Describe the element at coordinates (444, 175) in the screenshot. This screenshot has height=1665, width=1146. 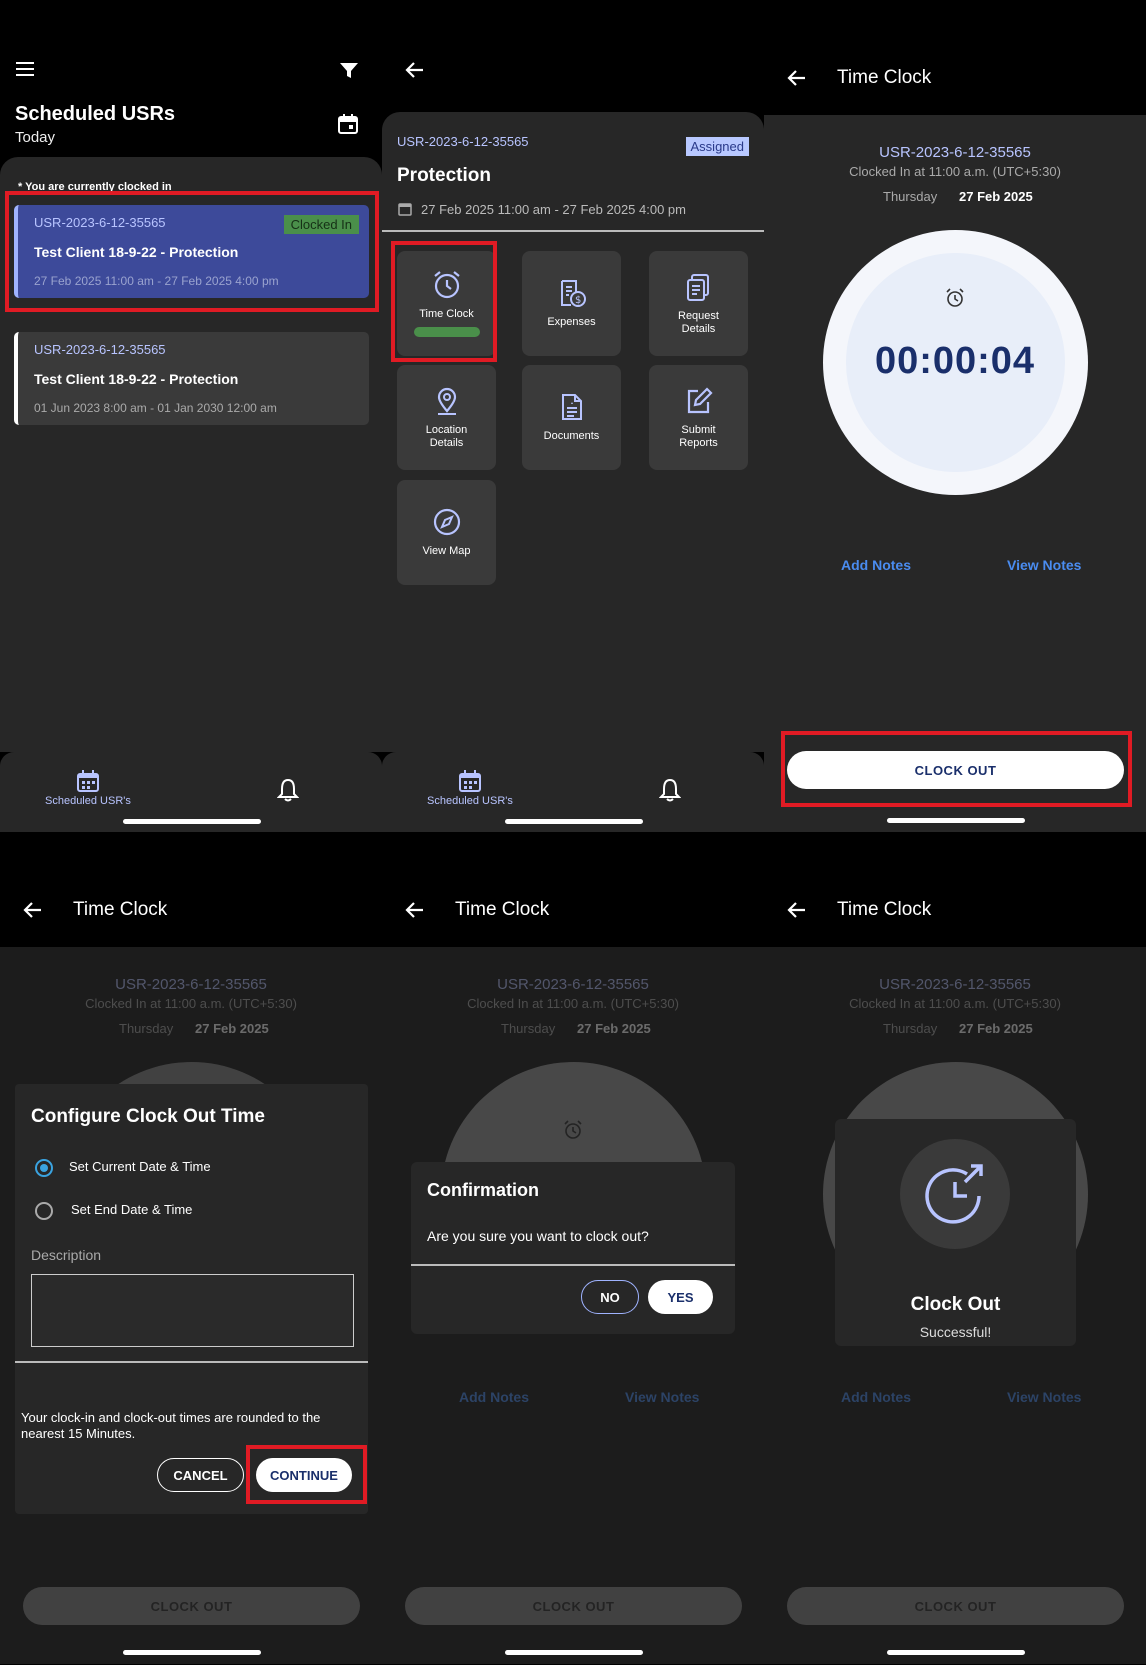
I see `usr-title: Protection` at that location.